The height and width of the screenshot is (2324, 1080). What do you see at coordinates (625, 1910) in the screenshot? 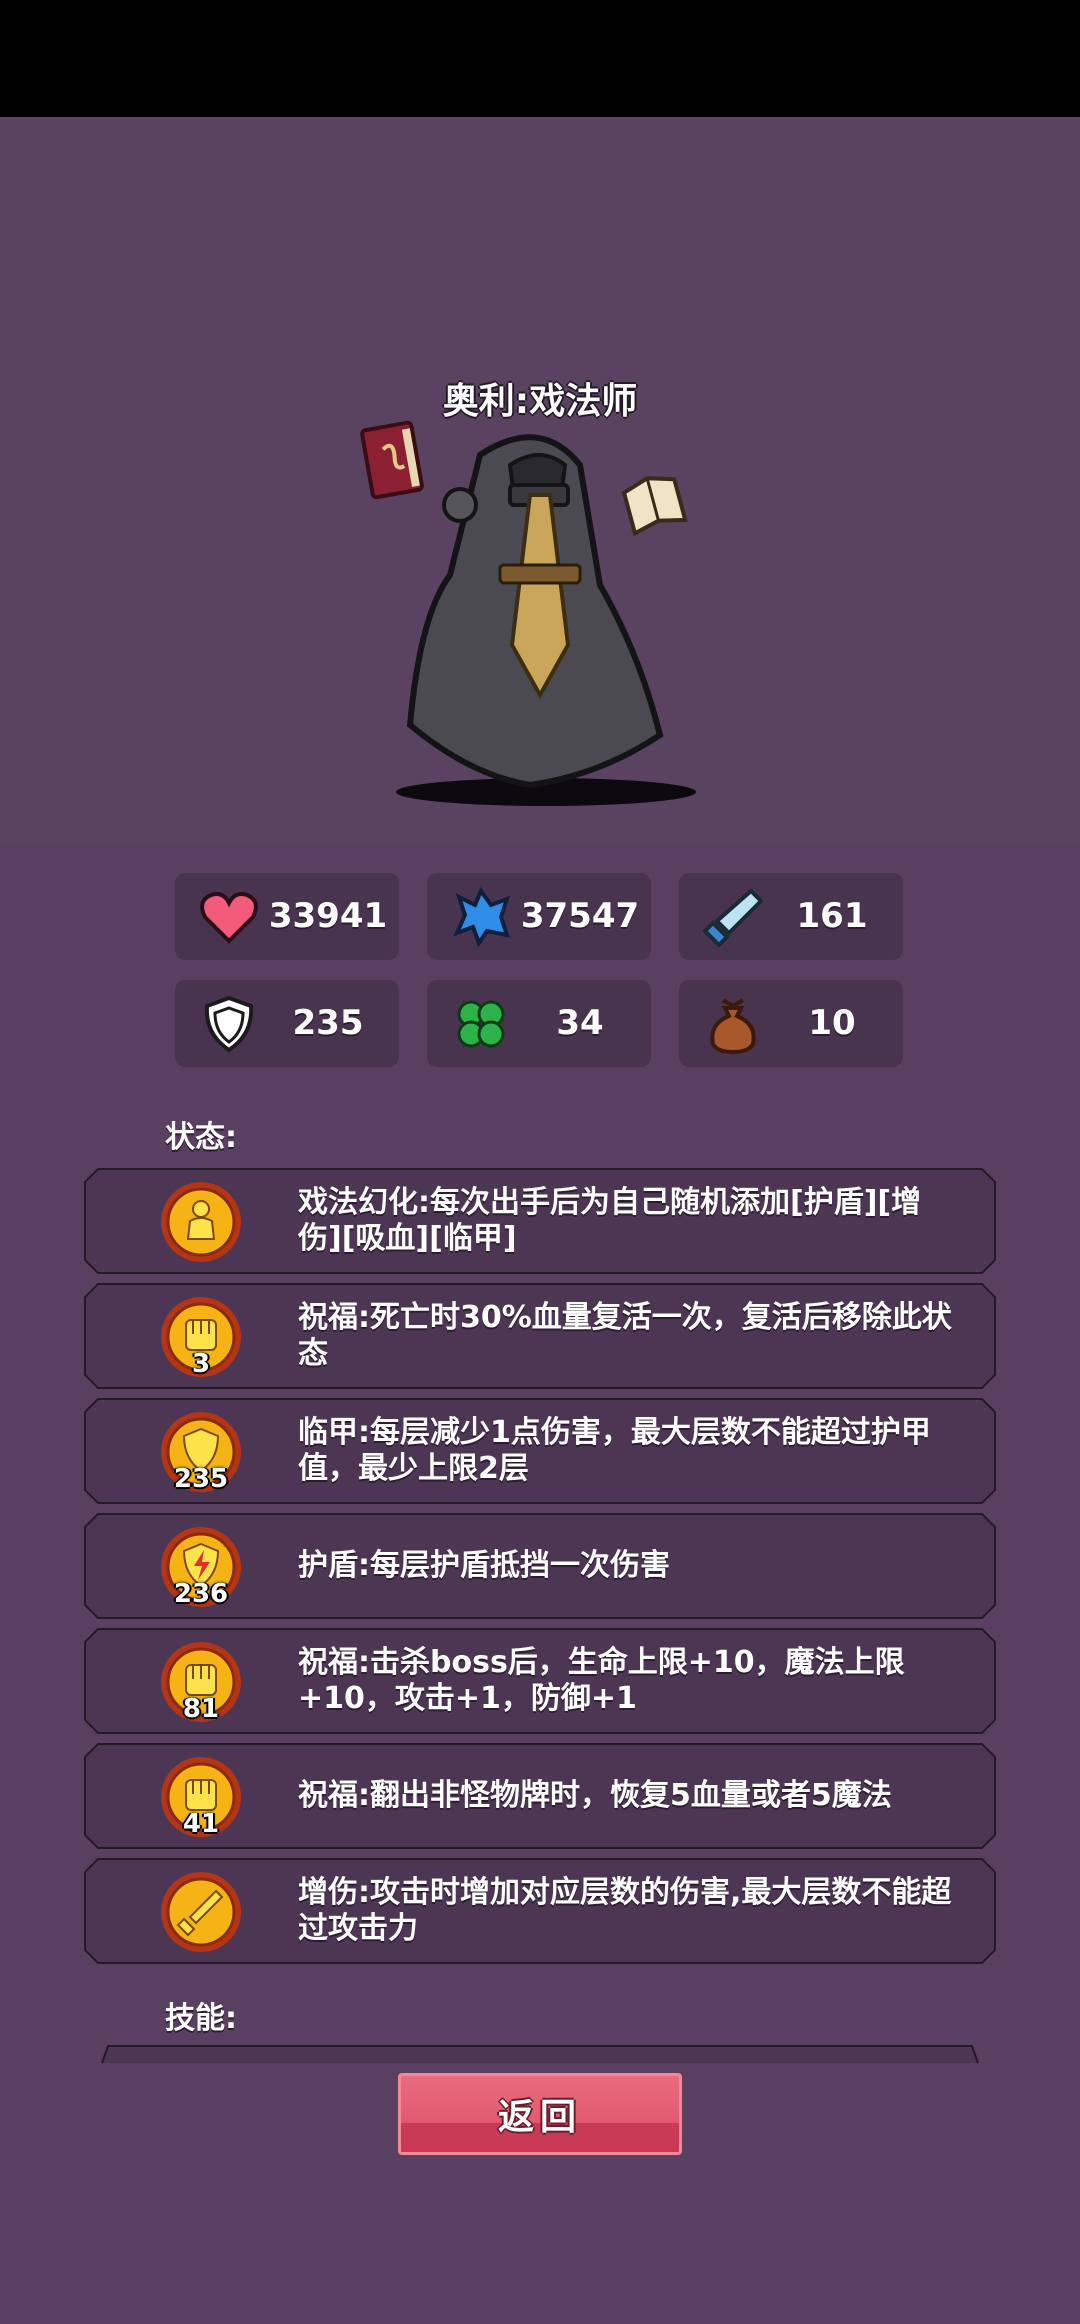
I see `status-description: 增伤:攻击时增加对应层数的伤害,最大层数不能超过攻击力` at bounding box center [625, 1910].